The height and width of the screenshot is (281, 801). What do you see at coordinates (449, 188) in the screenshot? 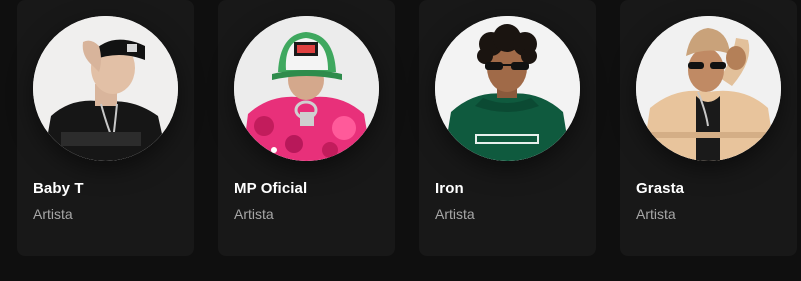
I see `artist-name: Iron` at bounding box center [449, 188].